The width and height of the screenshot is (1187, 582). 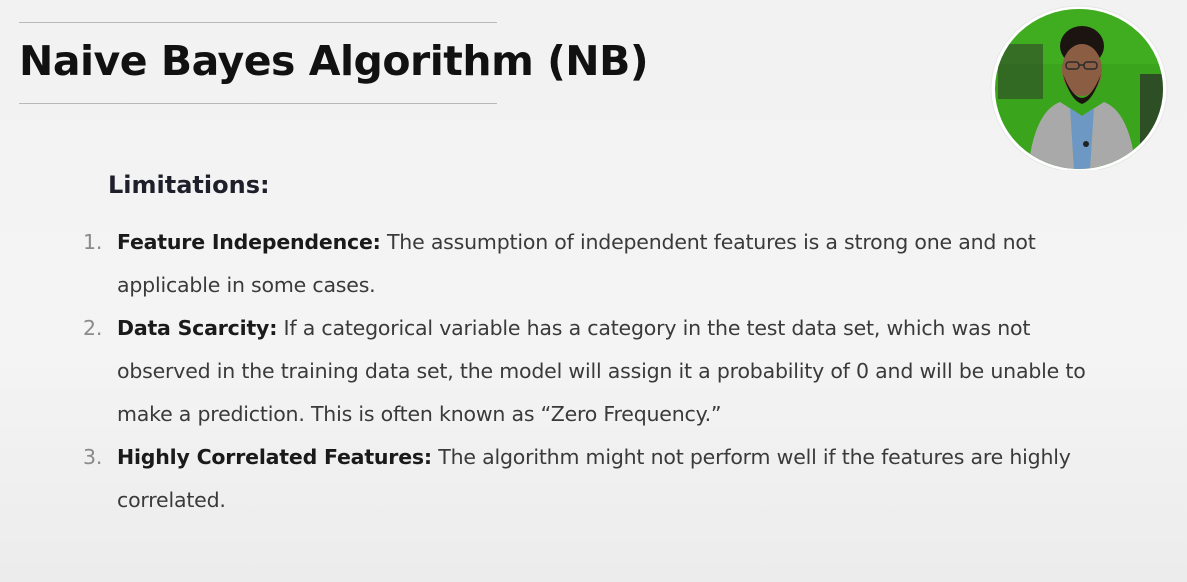 What do you see at coordinates (93, 242) in the screenshot?
I see `list-item-number: 1.` at bounding box center [93, 242].